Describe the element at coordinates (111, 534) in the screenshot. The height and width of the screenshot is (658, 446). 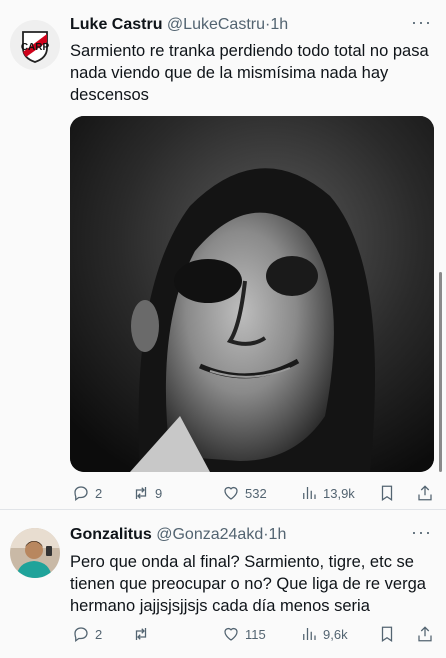
I see `display-name: Gonzalitus` at that location.